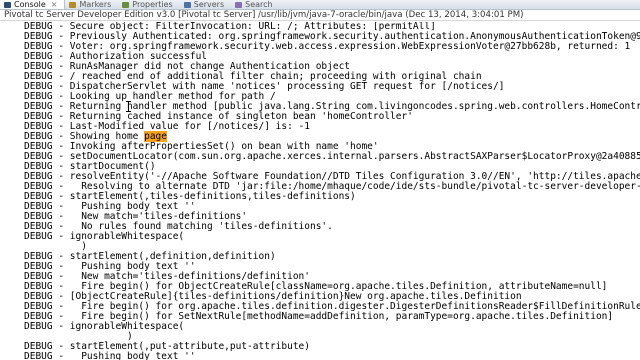 This screenshot has width=640, height=360. Describe the element at coordinates (187, 4) in the screenshot. I see `servers-icon` at that location.